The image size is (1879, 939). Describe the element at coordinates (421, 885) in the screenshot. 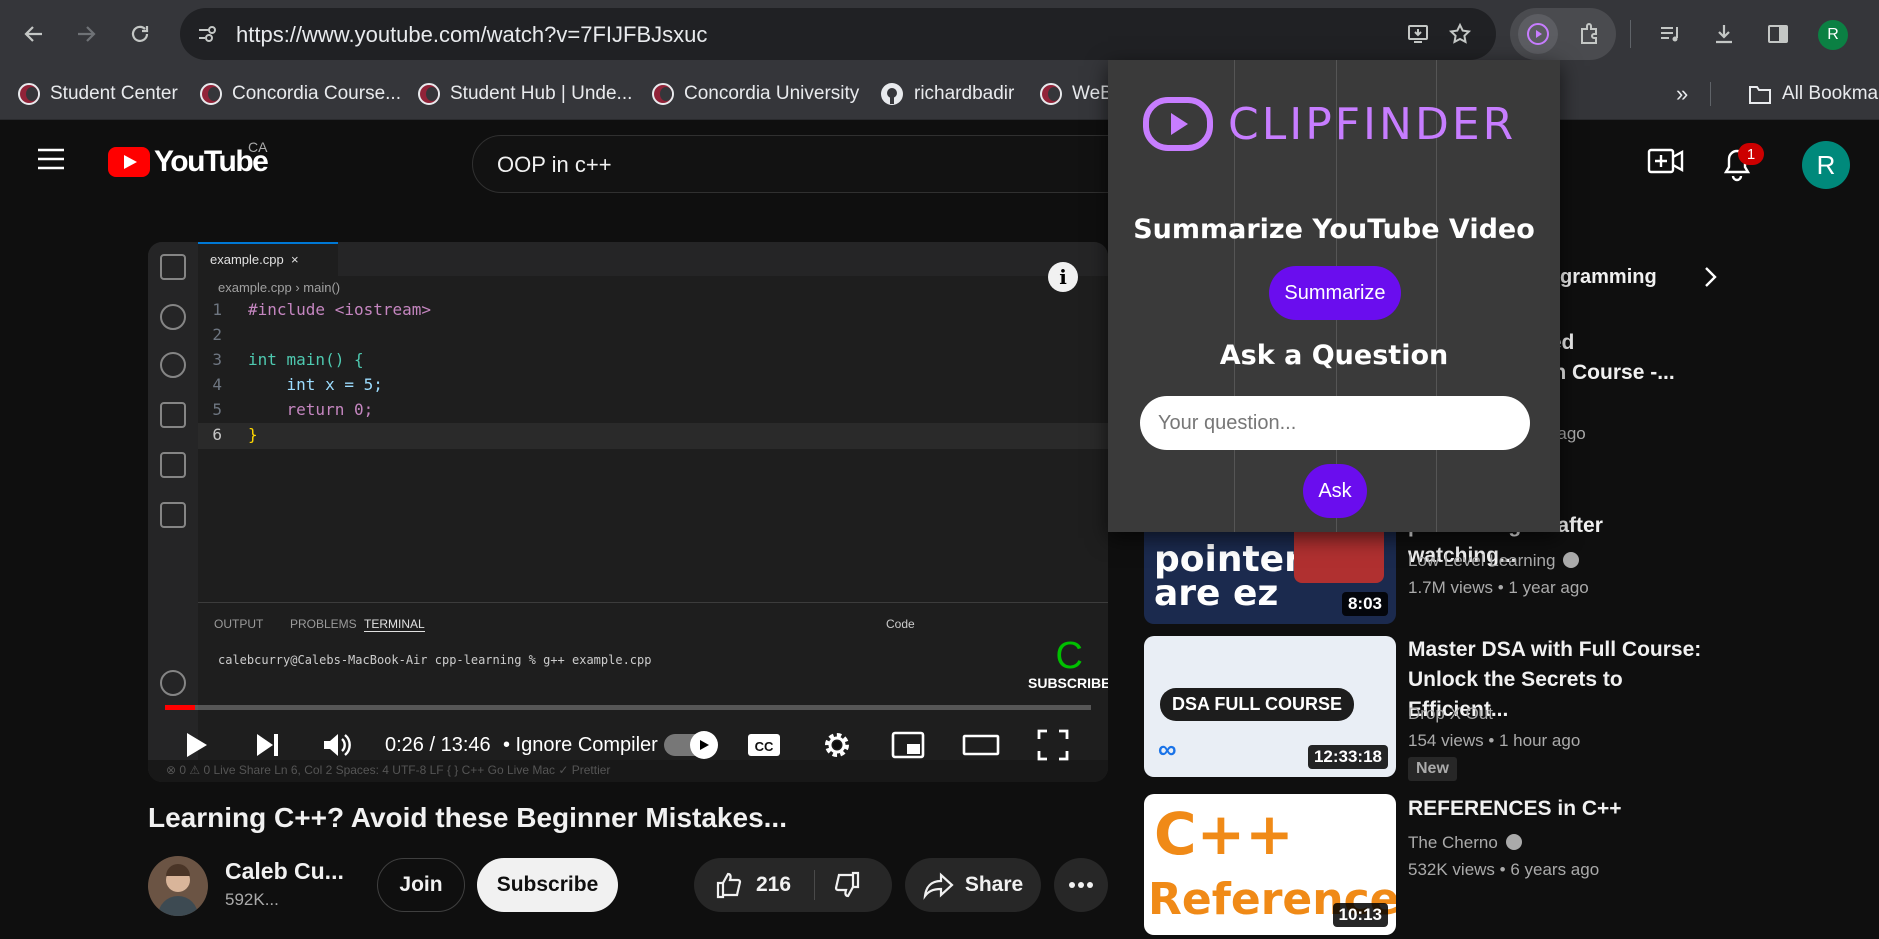

I see `join-button: Join` at that location.